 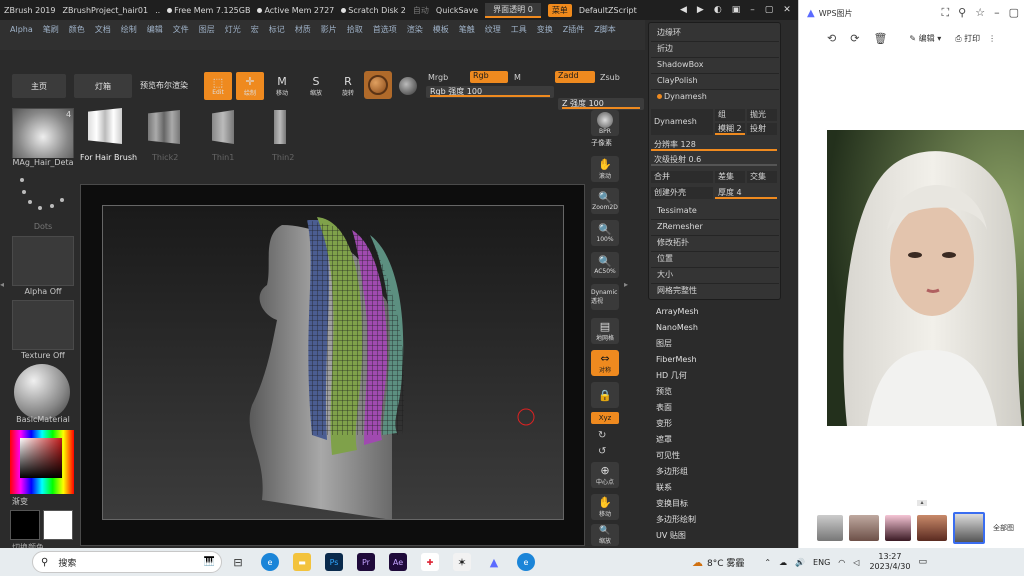 What do you see at coordinates (605, 535) in the screenshot?
I see `scale-view-button: 🔍 缩放` at bounding box center [605, 535].